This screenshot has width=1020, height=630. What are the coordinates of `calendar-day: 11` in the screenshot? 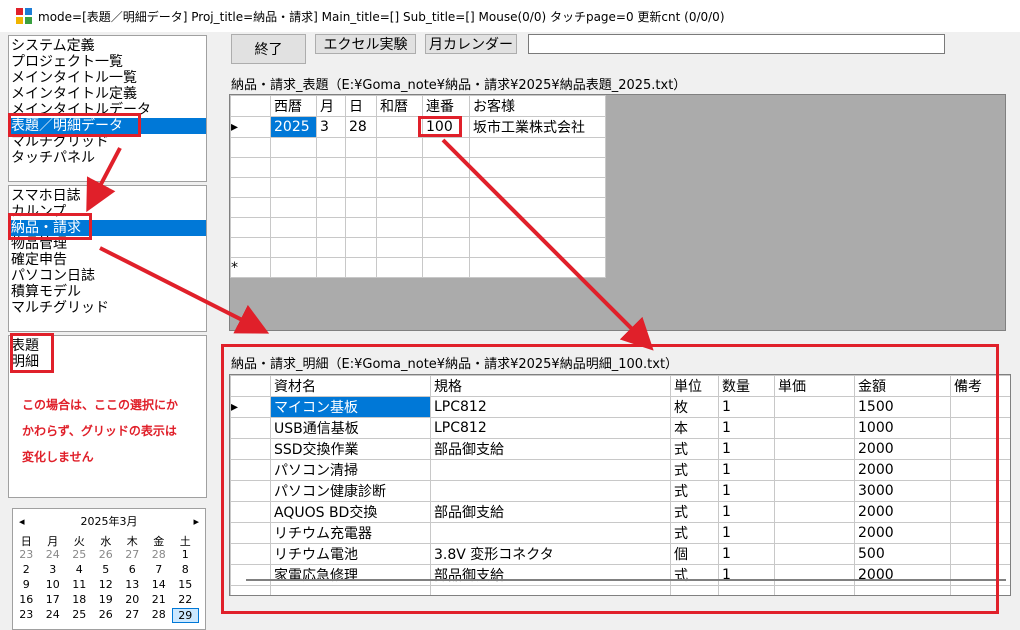 It's located at (79, 585).